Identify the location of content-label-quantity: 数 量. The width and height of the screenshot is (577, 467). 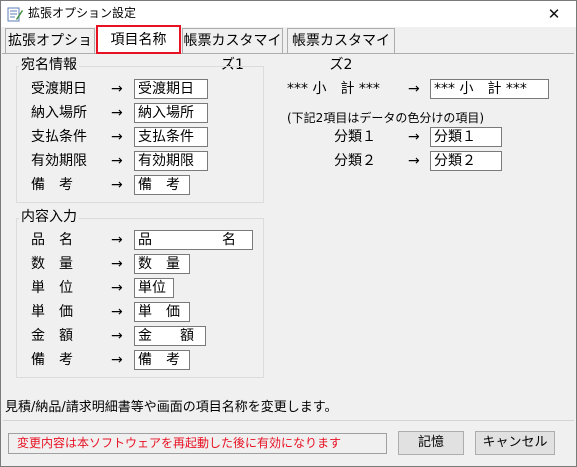
(52, 264).